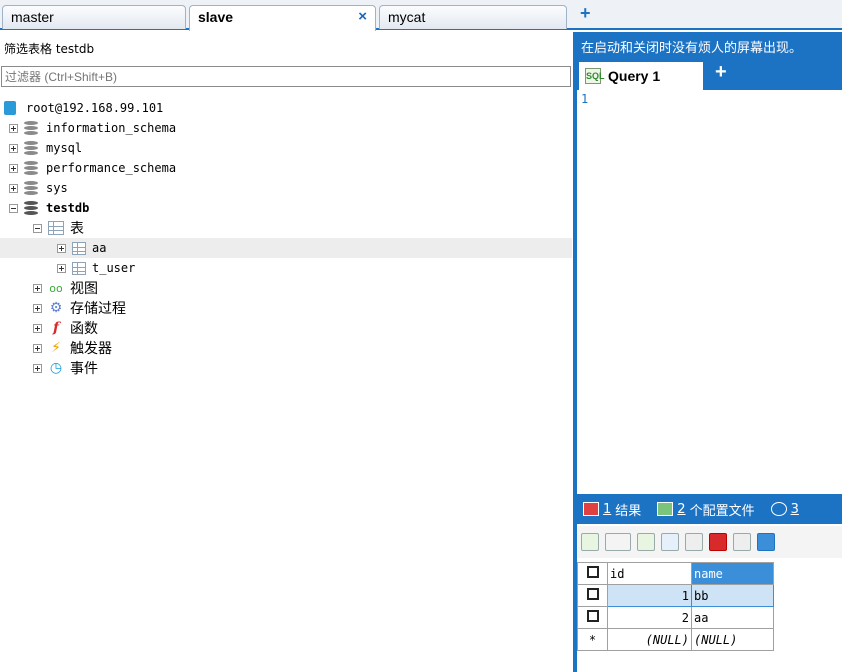 This screenshot has height=672, width=842. Describe the element at coordinates (56, 228) in the screenshot. I see `table-folder-icon` at that location.